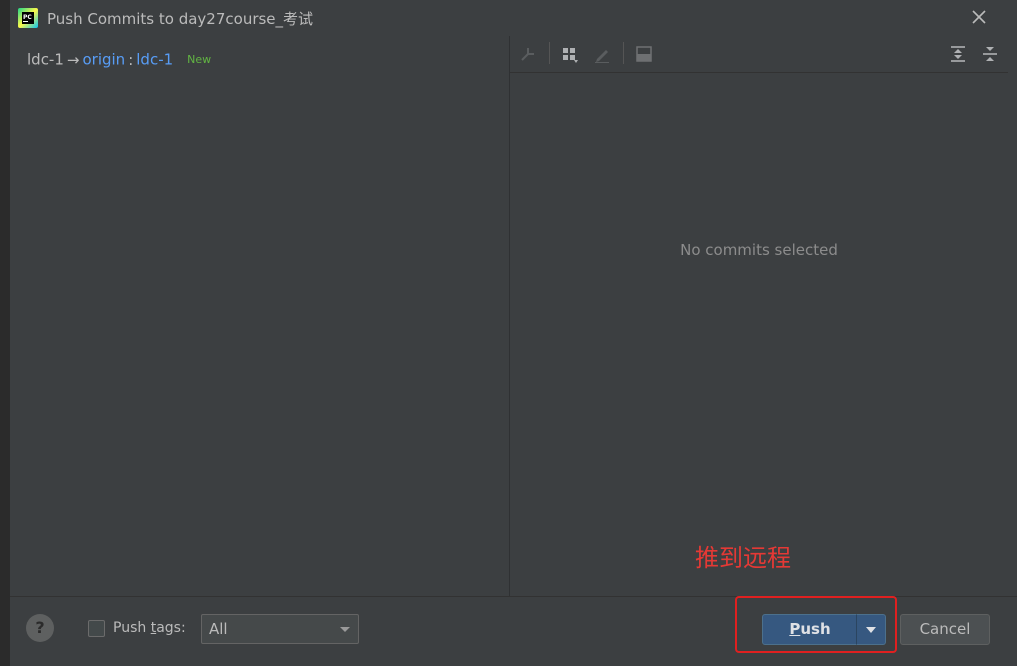  Describe the element at coordinates (958, 54) in the screenshot. I see `expand-all-icon` at that location.